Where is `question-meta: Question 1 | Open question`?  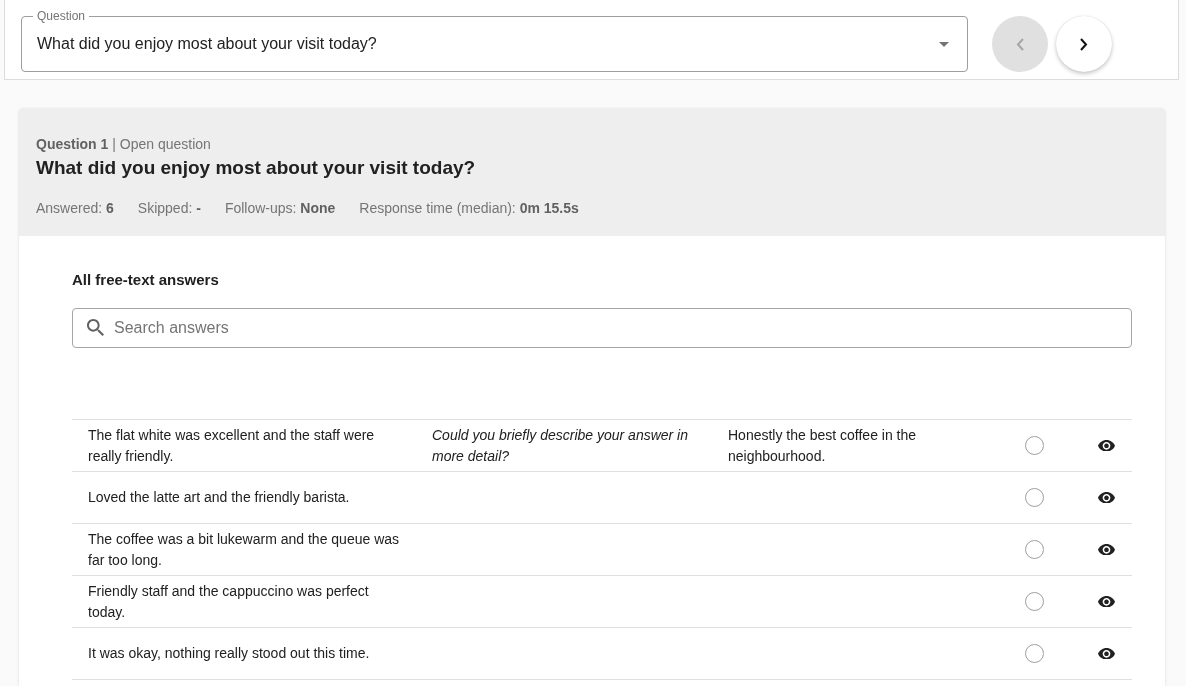 question-meta: Question 1 | Open question is located at coordinates (124, 144).